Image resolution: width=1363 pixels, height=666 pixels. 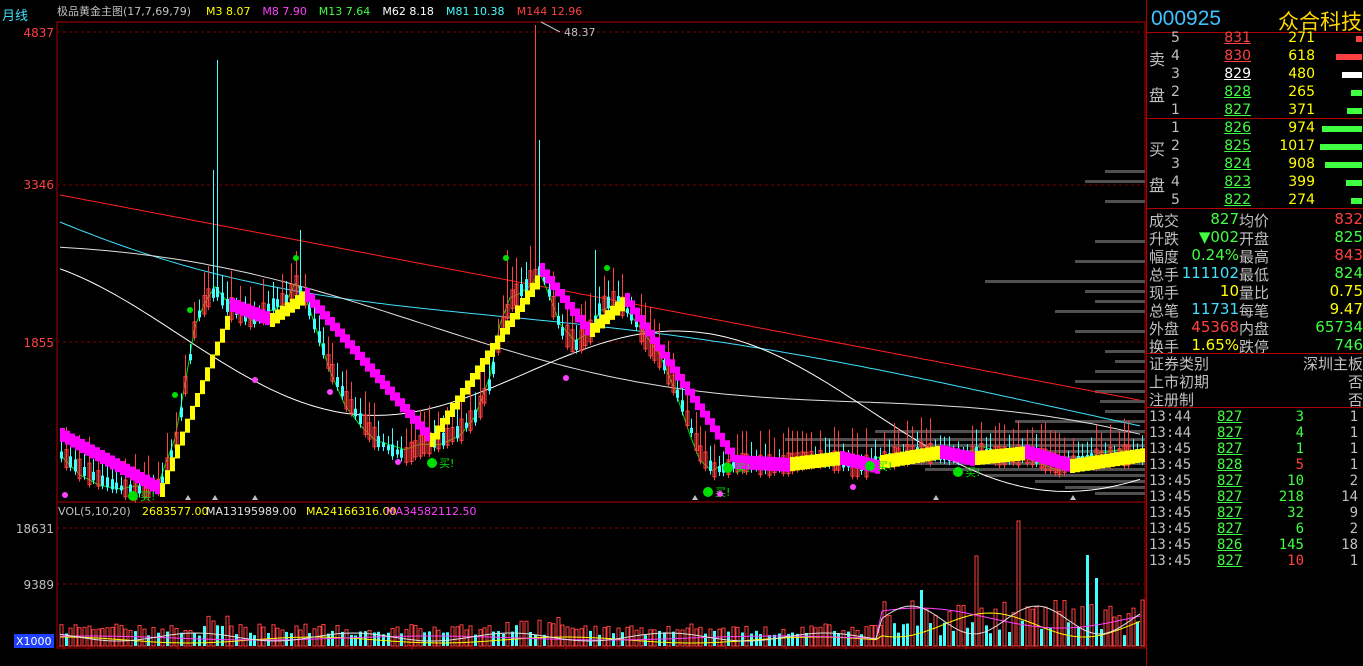 I want to click on ask-row: 2 828 265, so click(x=1264, y=93).